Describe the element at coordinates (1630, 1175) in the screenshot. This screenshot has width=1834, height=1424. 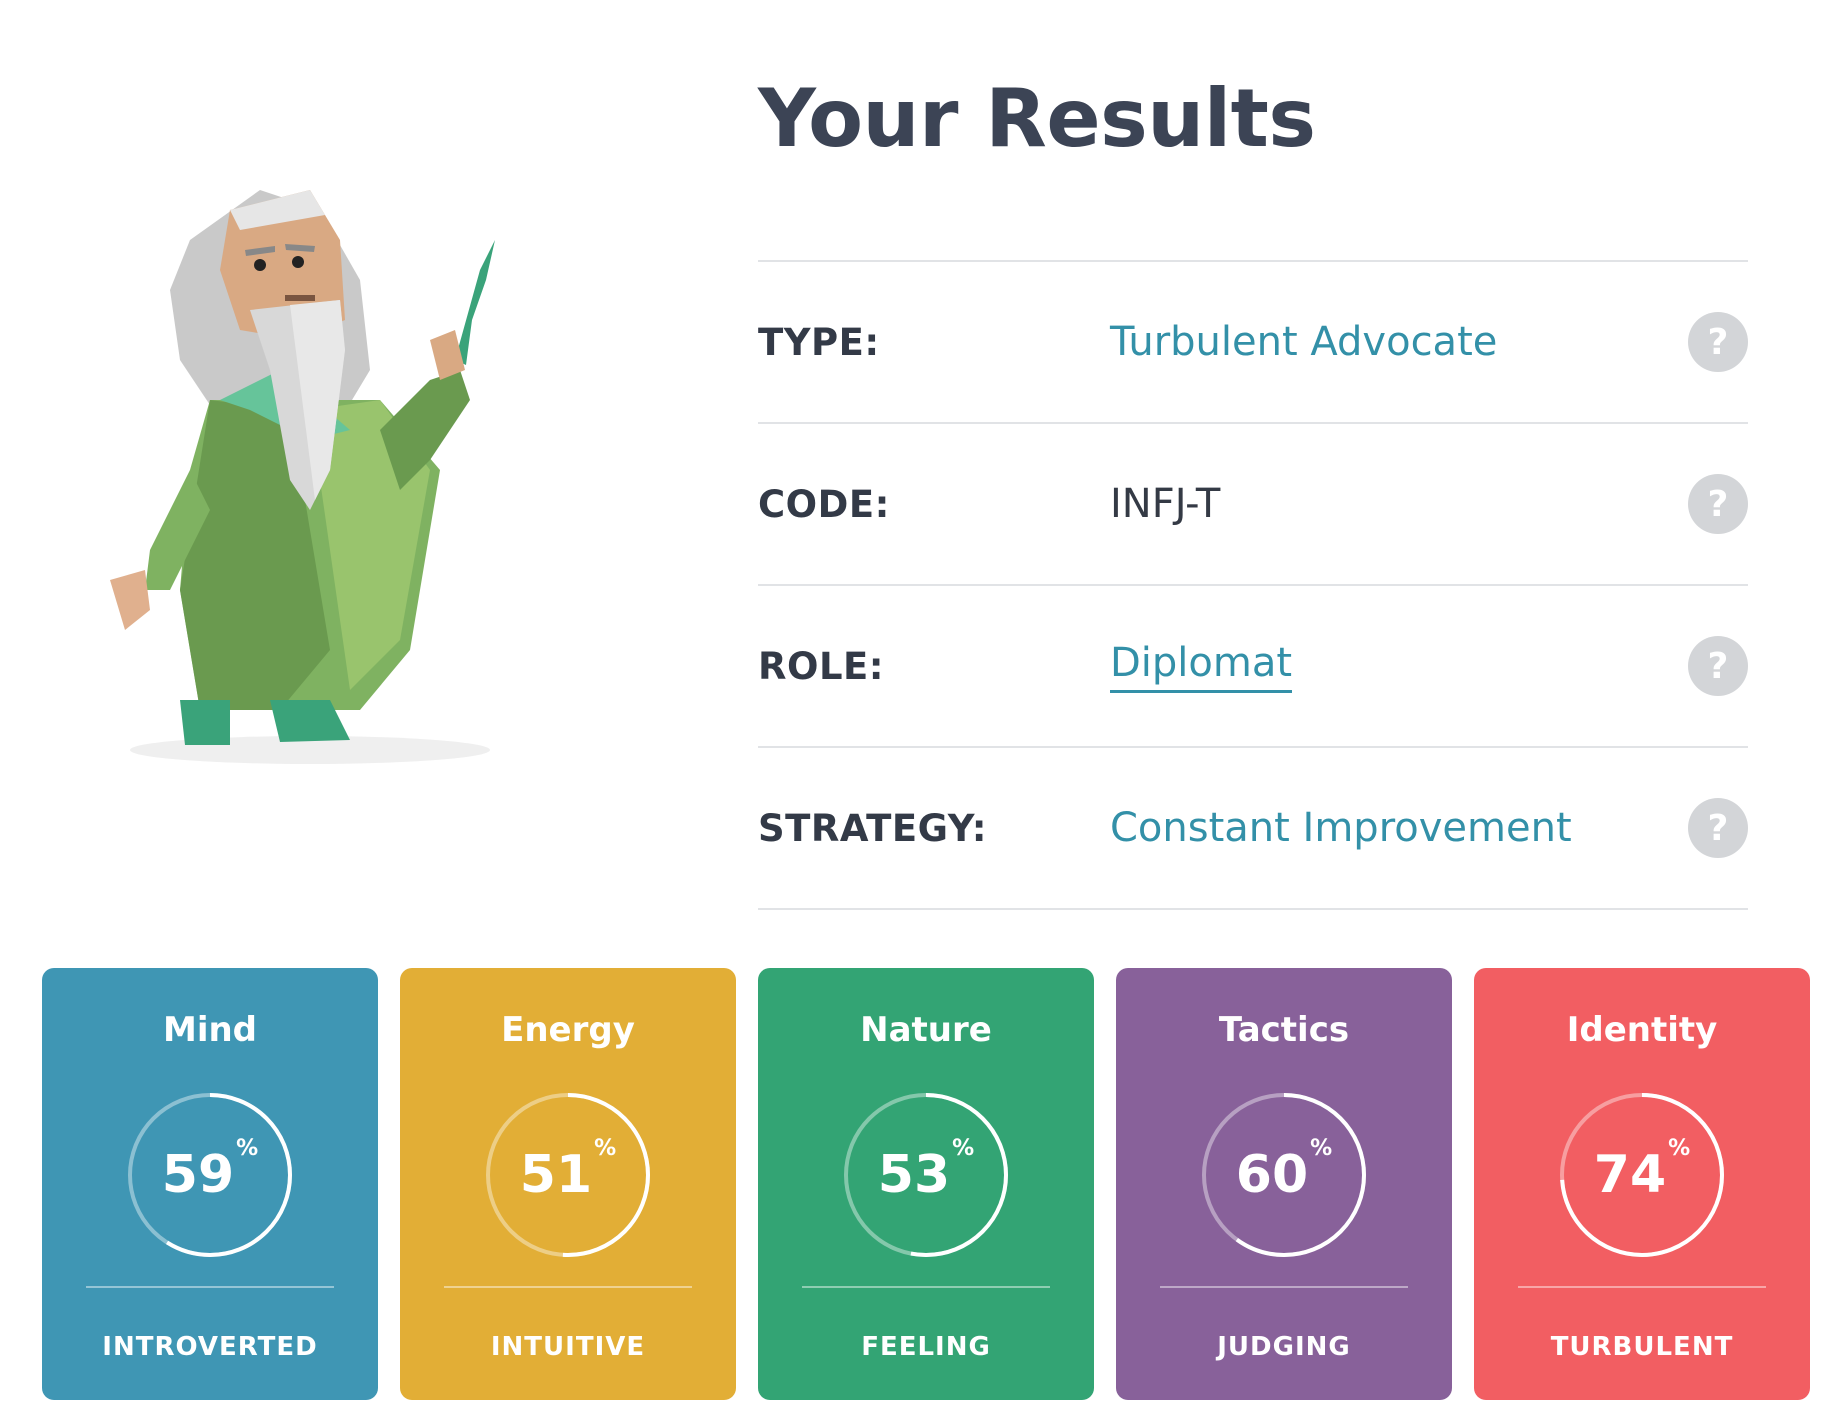
I see `percent-value: 74` at that location.